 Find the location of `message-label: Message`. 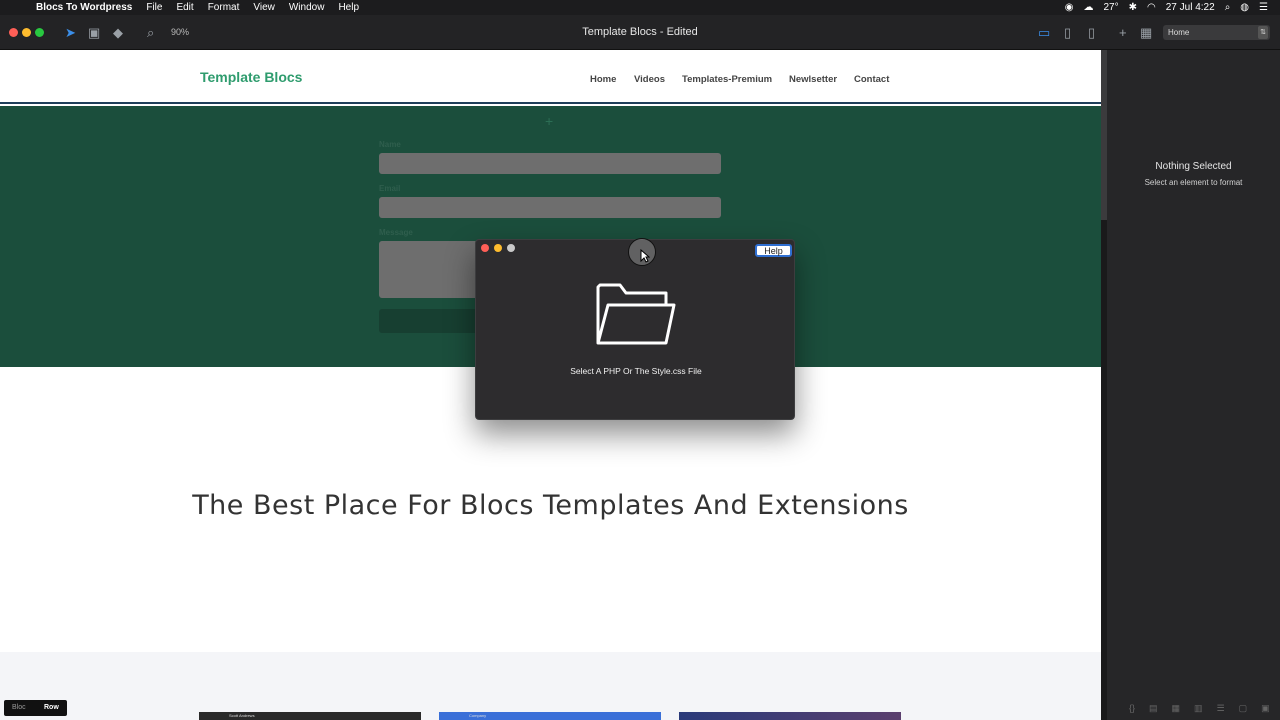

message-label: Message is located at coordinates (396, 232).